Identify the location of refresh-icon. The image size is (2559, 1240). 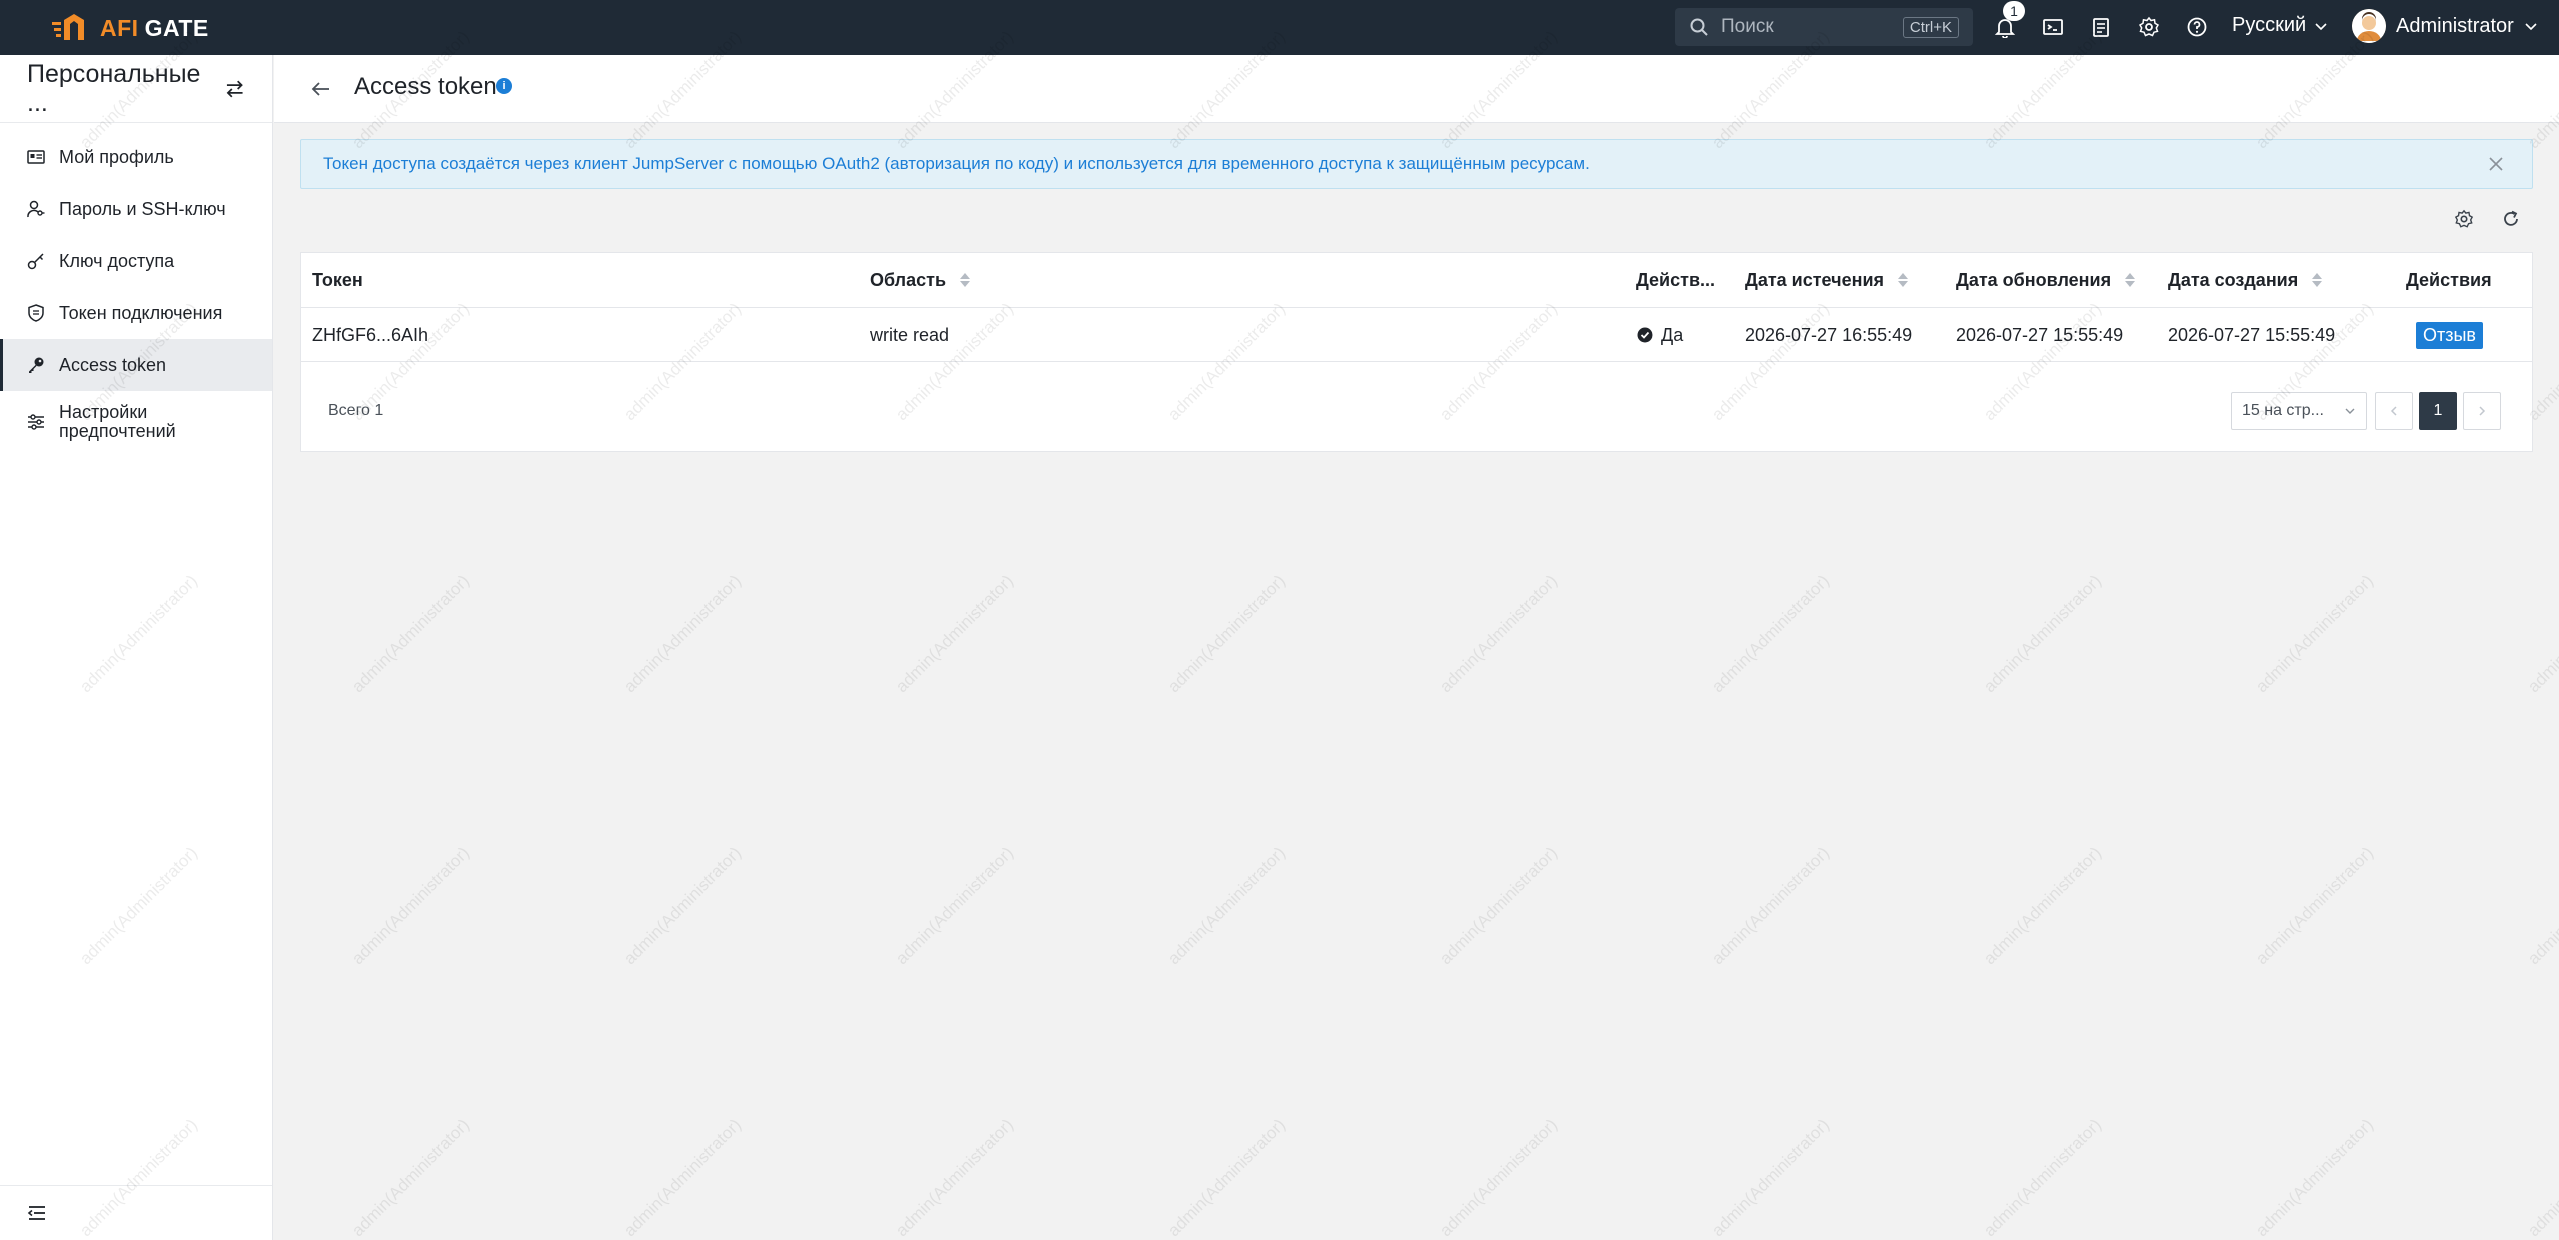
(2511, 218).